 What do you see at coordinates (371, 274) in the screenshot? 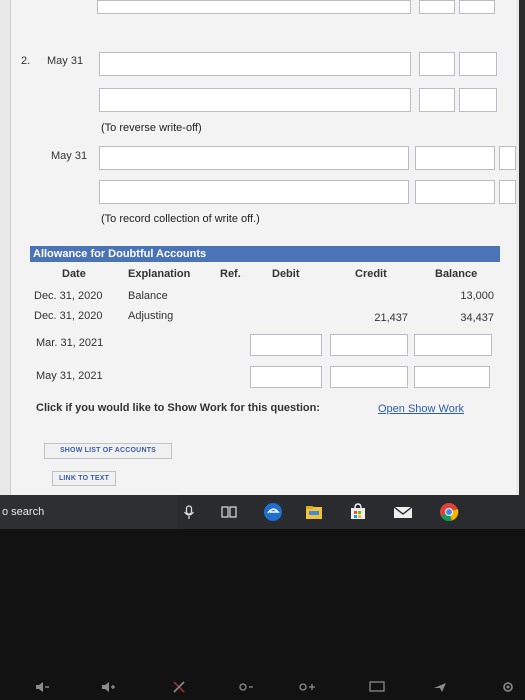
I see `col-credit: Credit` at bounding box center [371, 274].